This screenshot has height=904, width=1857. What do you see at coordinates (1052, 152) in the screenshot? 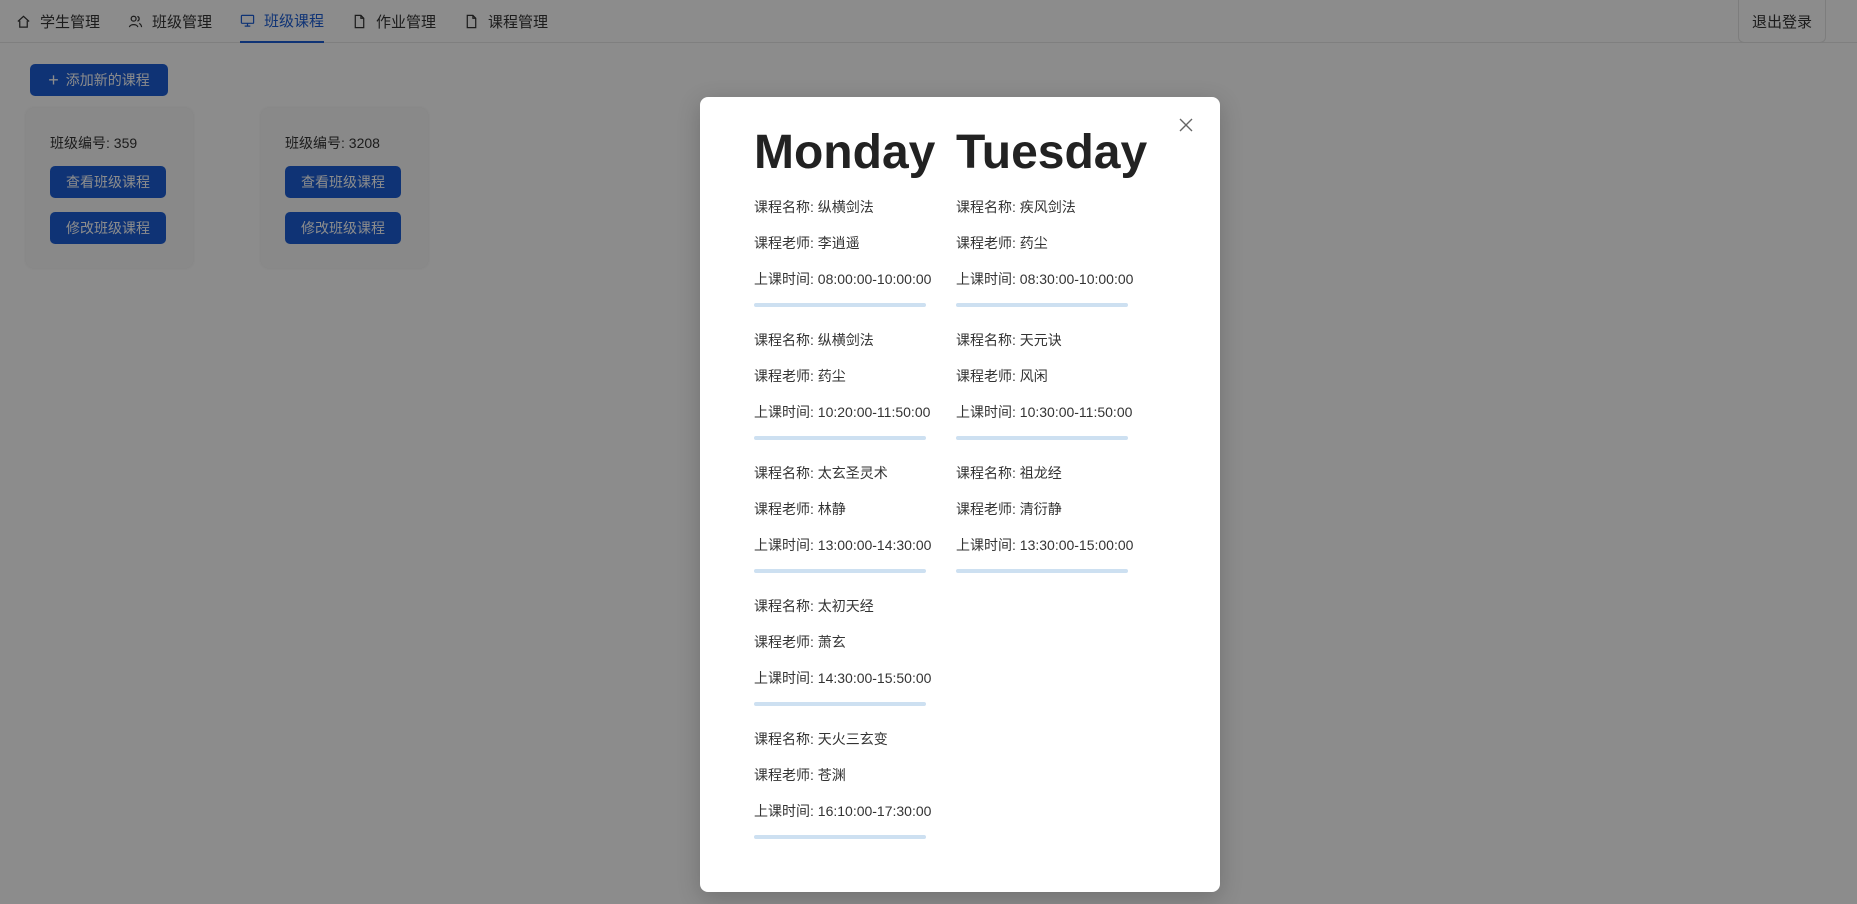
I see `day-title: Tuesday` at bounding box center [1052, 152].